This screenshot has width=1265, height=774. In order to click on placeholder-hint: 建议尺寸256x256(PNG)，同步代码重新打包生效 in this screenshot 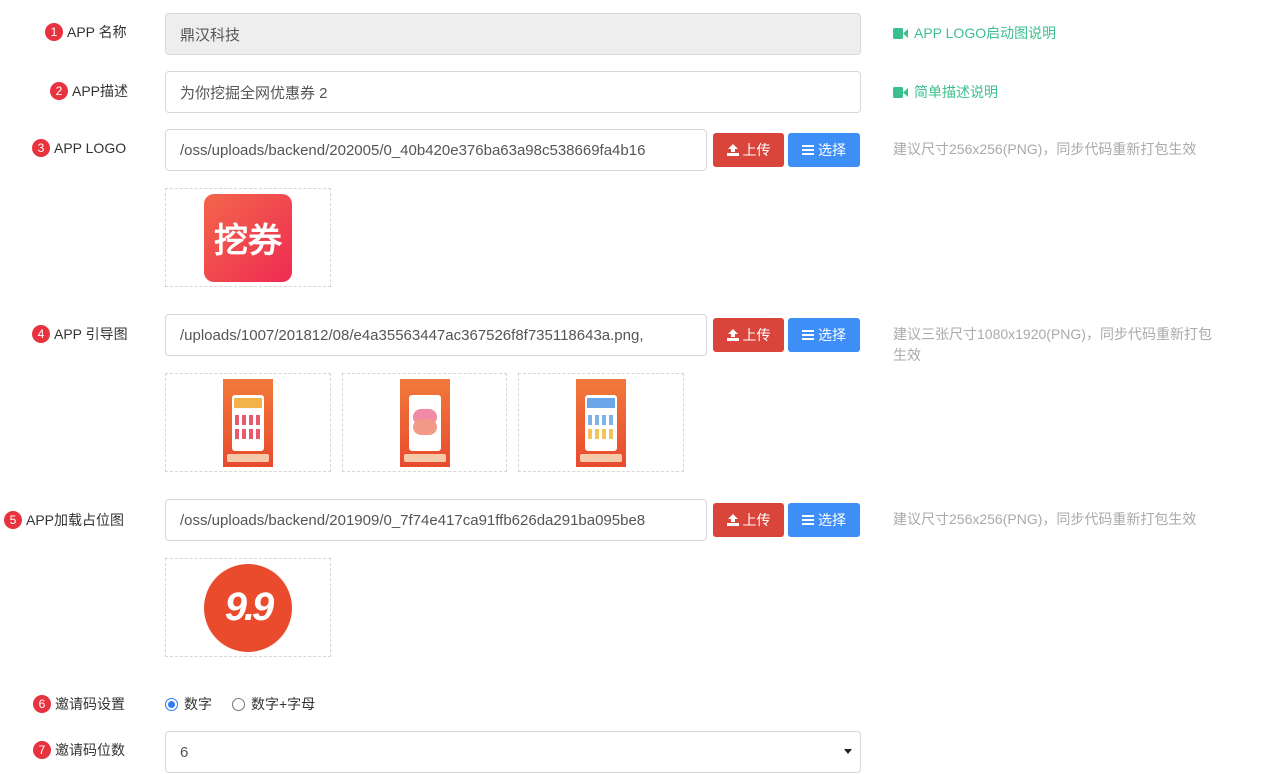, I will do `click(1045, 519)`.